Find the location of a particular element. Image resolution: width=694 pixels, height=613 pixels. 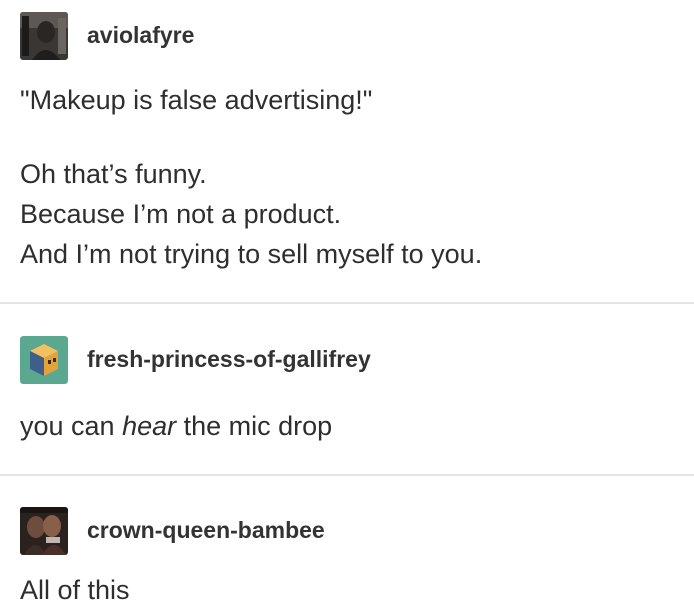

username-fresh-princess-of-gallifrey: fresh-princess-of-gallifrey is located at coordinates (229, 359).